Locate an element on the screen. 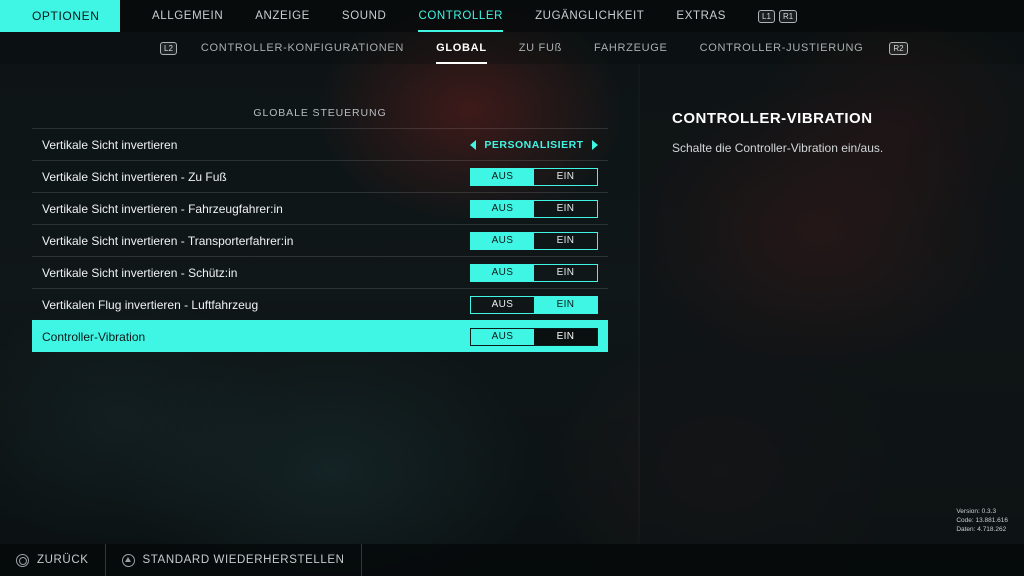 Image resolution: width=1024 pixels, height=576 pixels. restore-defaults-button: STANDARD WIEDERHERSTELLEN is located at coordinates (234, 560).